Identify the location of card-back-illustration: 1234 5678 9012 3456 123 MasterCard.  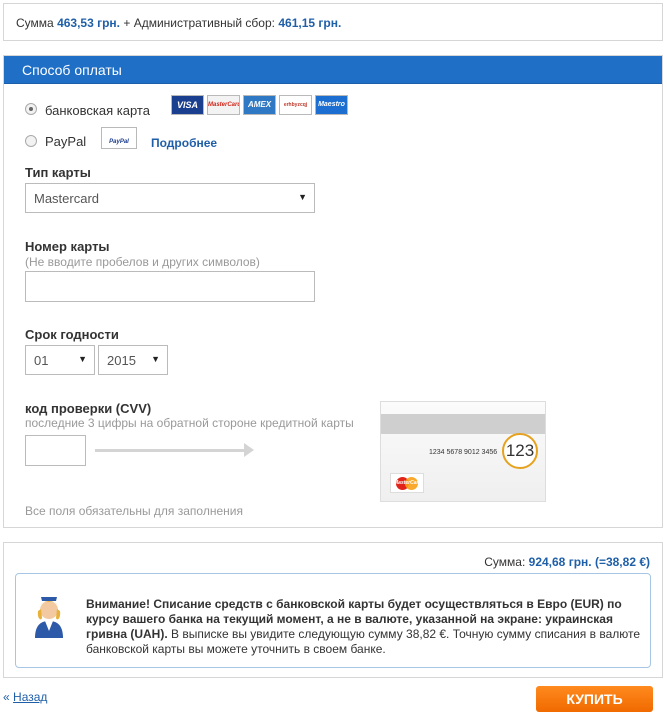
(463, 451).